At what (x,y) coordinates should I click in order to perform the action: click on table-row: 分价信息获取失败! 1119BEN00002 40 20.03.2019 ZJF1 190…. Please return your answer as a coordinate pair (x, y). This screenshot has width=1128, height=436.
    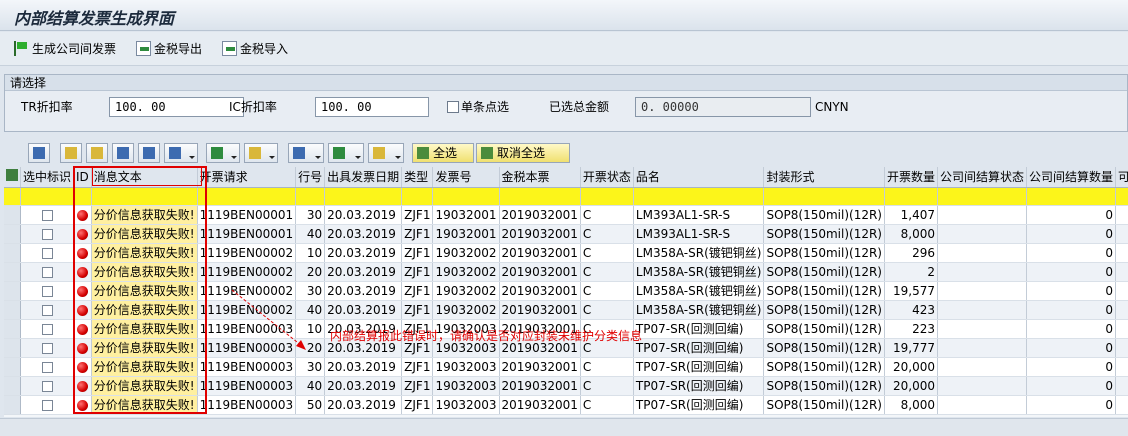
    Looking at the image, I should click on (566, 310).